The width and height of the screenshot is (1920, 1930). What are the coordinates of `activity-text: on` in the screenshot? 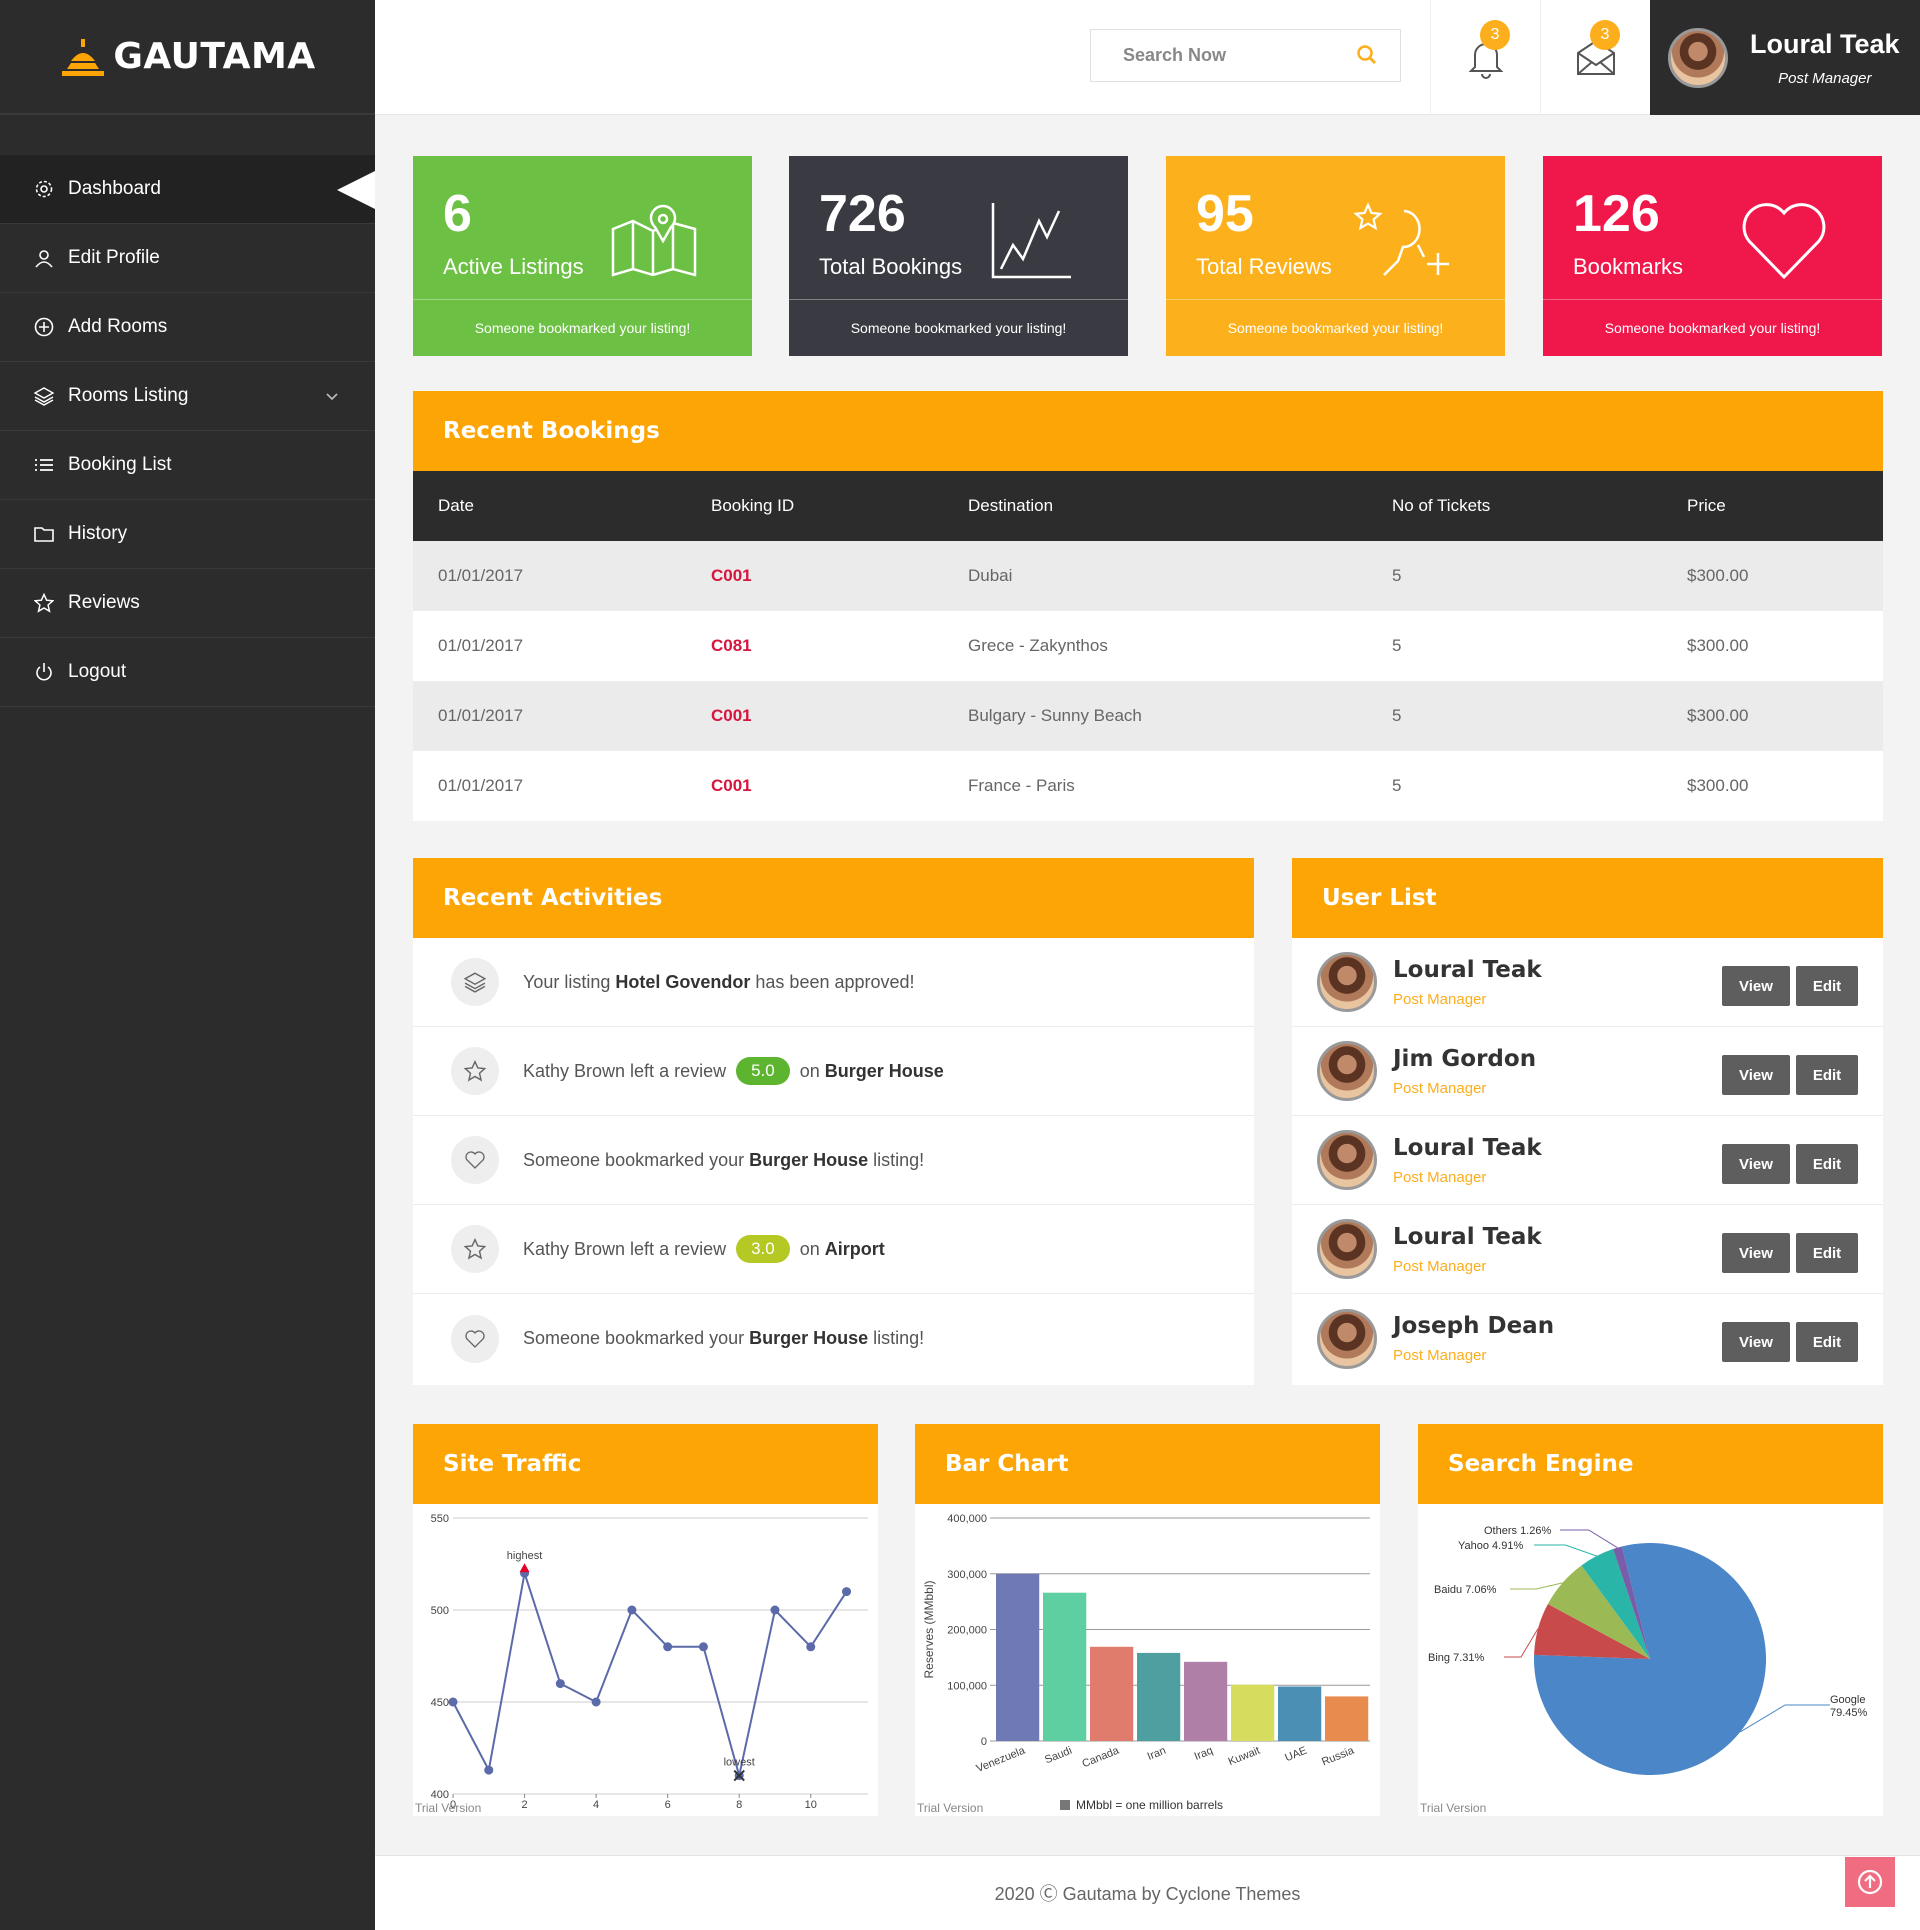 It's located at (809, 1248).